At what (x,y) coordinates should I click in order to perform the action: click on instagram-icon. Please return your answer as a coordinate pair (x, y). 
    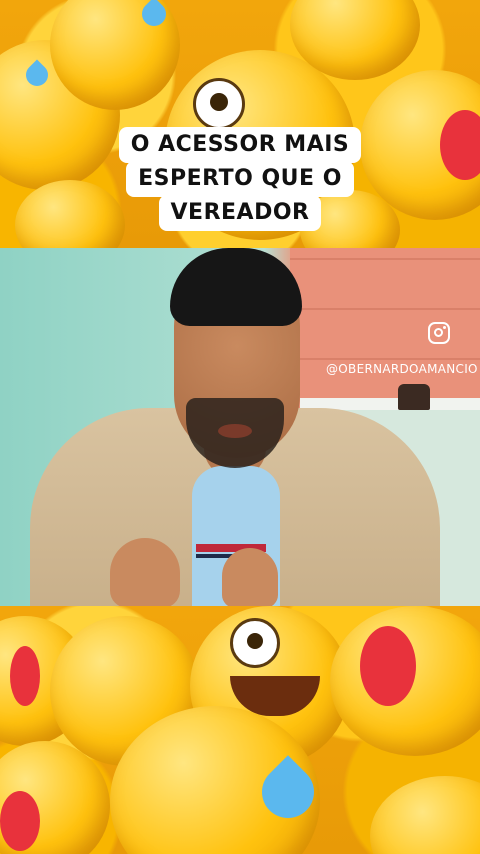
    Looking at the image, I should click on (439, 333).